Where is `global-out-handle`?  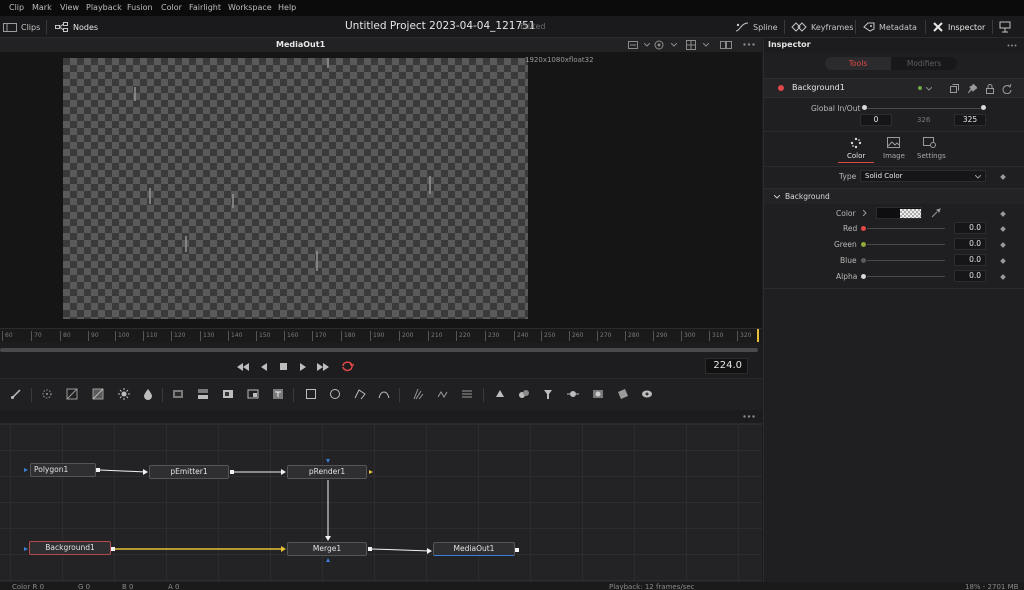 global-out-handle is located at coordinates (983, 107).